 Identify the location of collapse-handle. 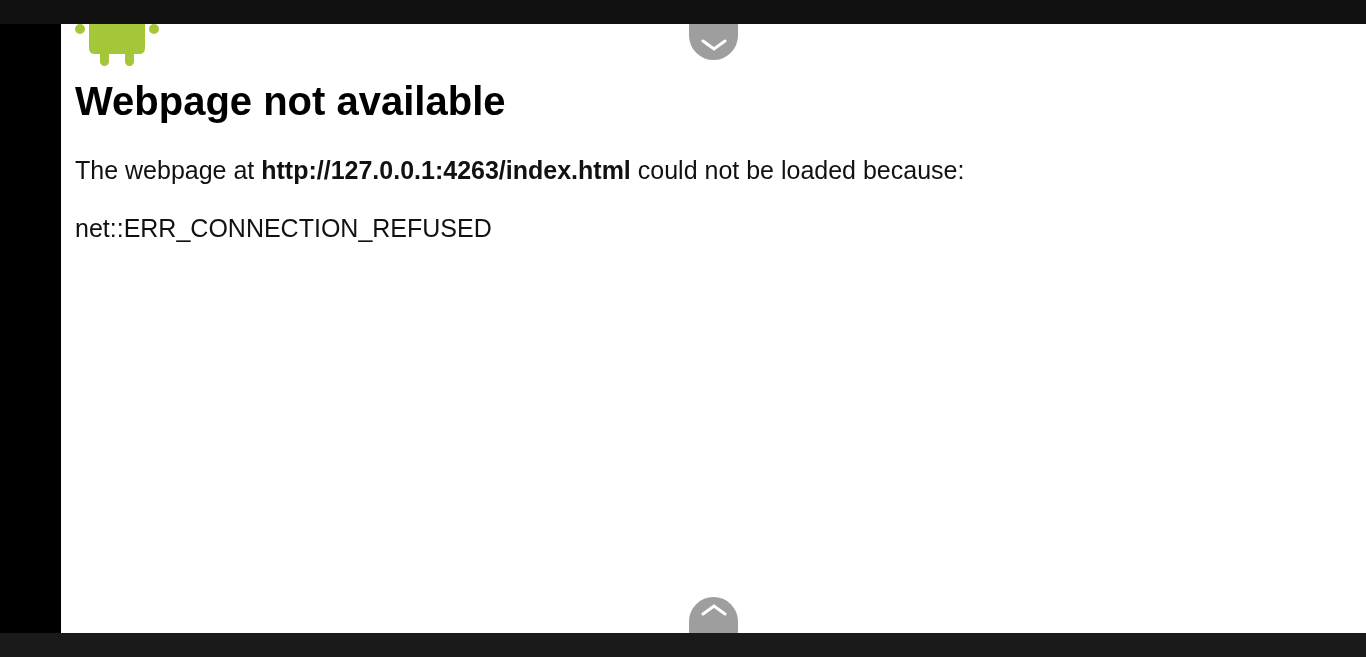
(713, 42).